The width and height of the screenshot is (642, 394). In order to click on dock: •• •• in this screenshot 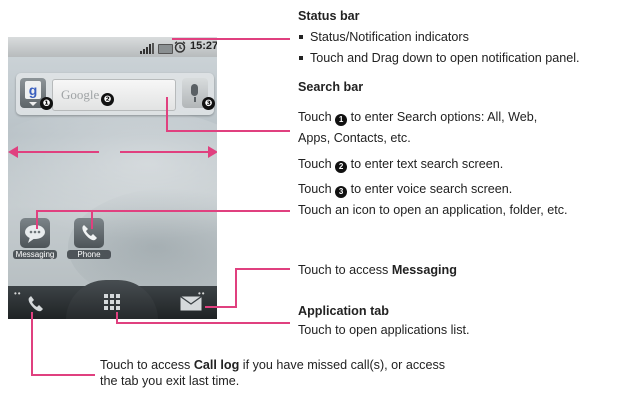, I will do `click(112, 299)`.